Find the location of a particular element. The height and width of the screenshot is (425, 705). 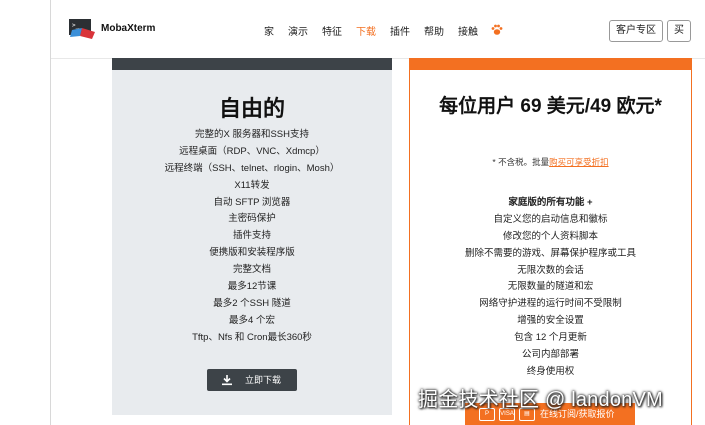

nav-item-demo: 演示 is located at coordinates (298, 30).